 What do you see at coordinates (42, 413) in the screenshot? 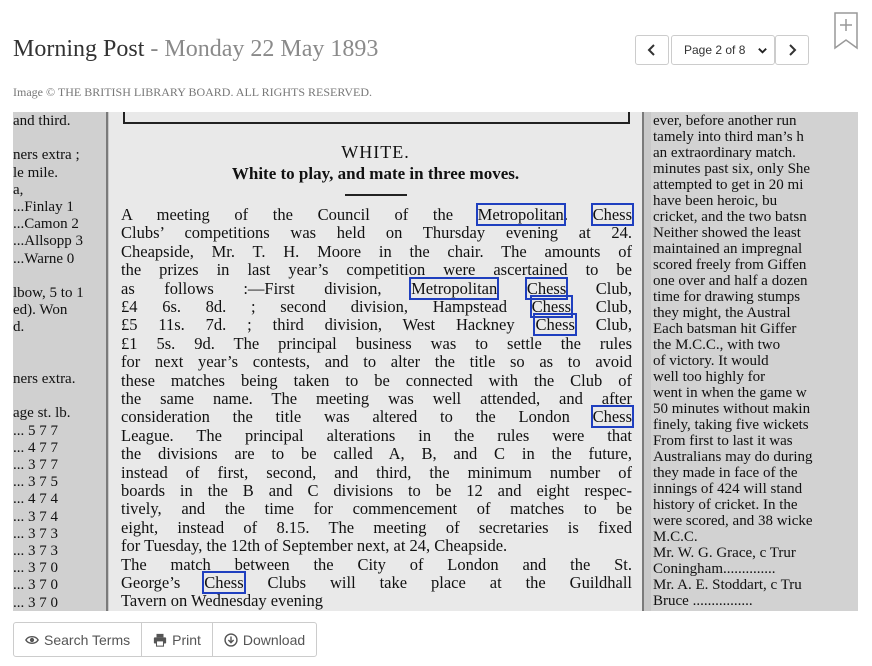
I see `left-column-line: age st. lb.` at bounding box center [42, 413].